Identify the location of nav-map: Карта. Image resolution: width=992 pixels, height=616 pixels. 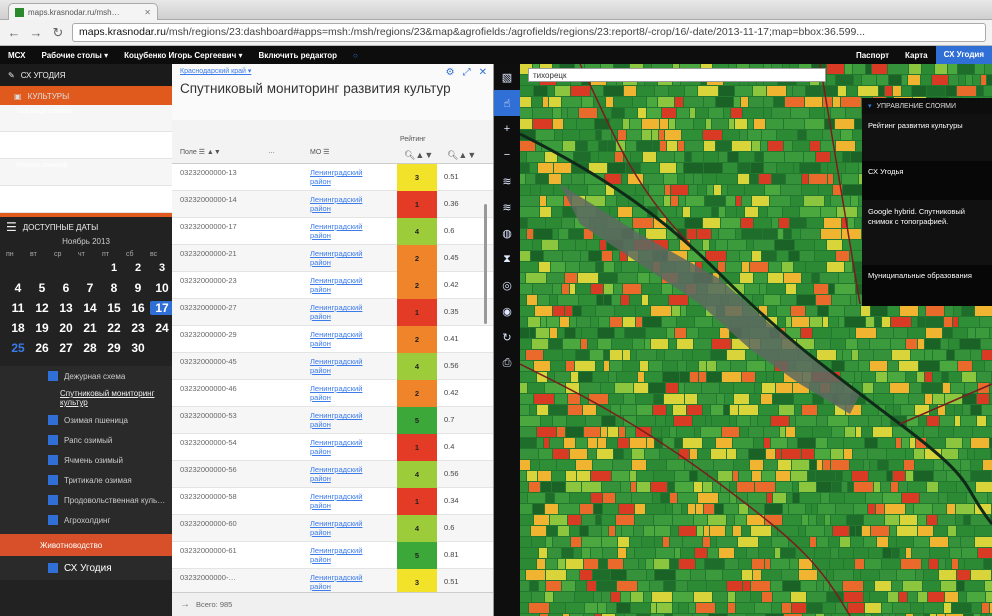
(916, 55).